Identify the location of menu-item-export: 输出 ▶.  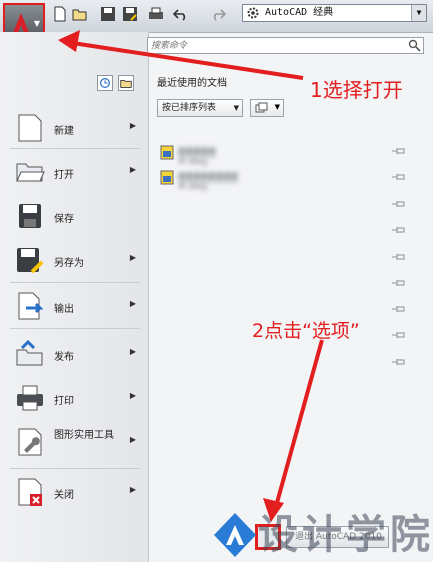
(76, 306).